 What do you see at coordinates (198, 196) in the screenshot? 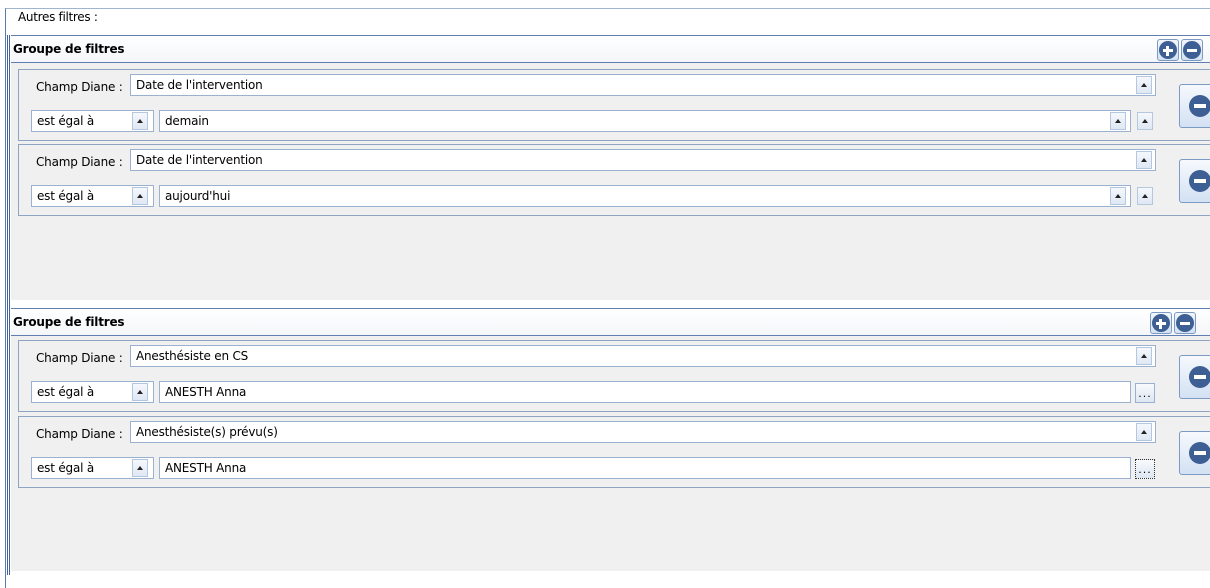
I see `value-text: aujourd'hui` at bounding box center [198, 196].